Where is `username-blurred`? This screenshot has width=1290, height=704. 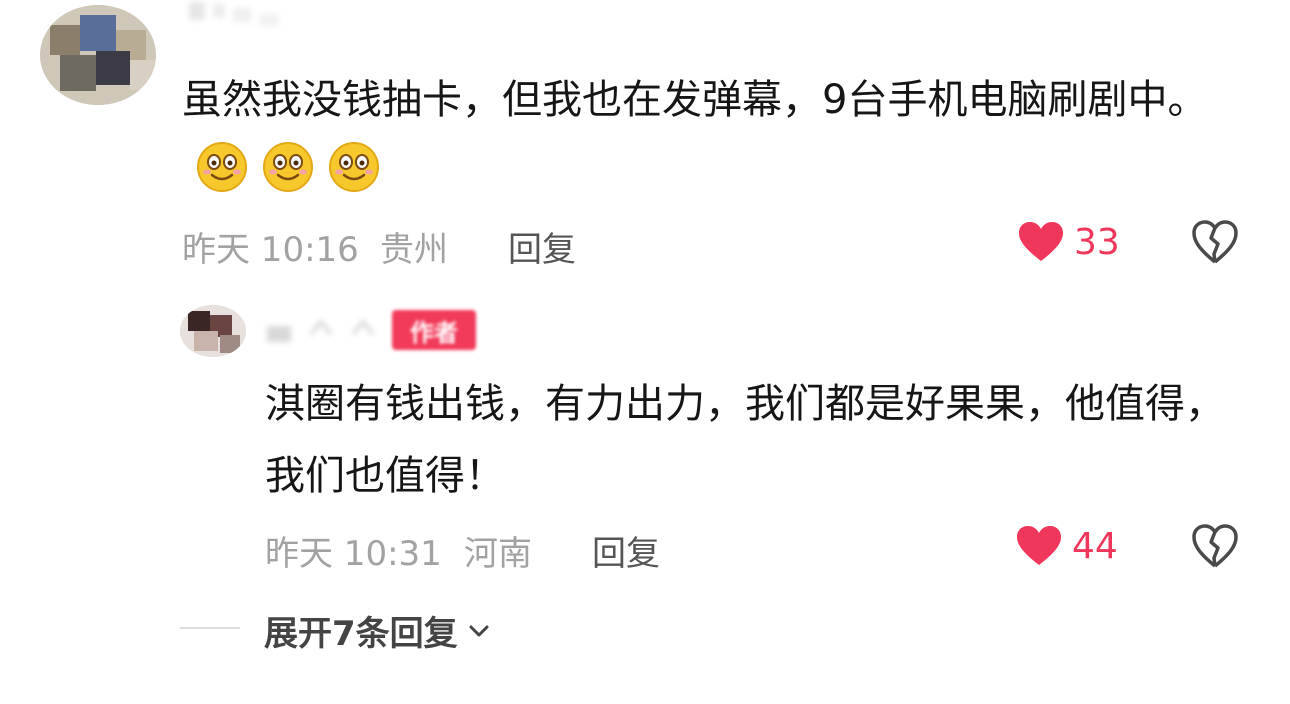 username-blurred is located at coordinates (240, 20).